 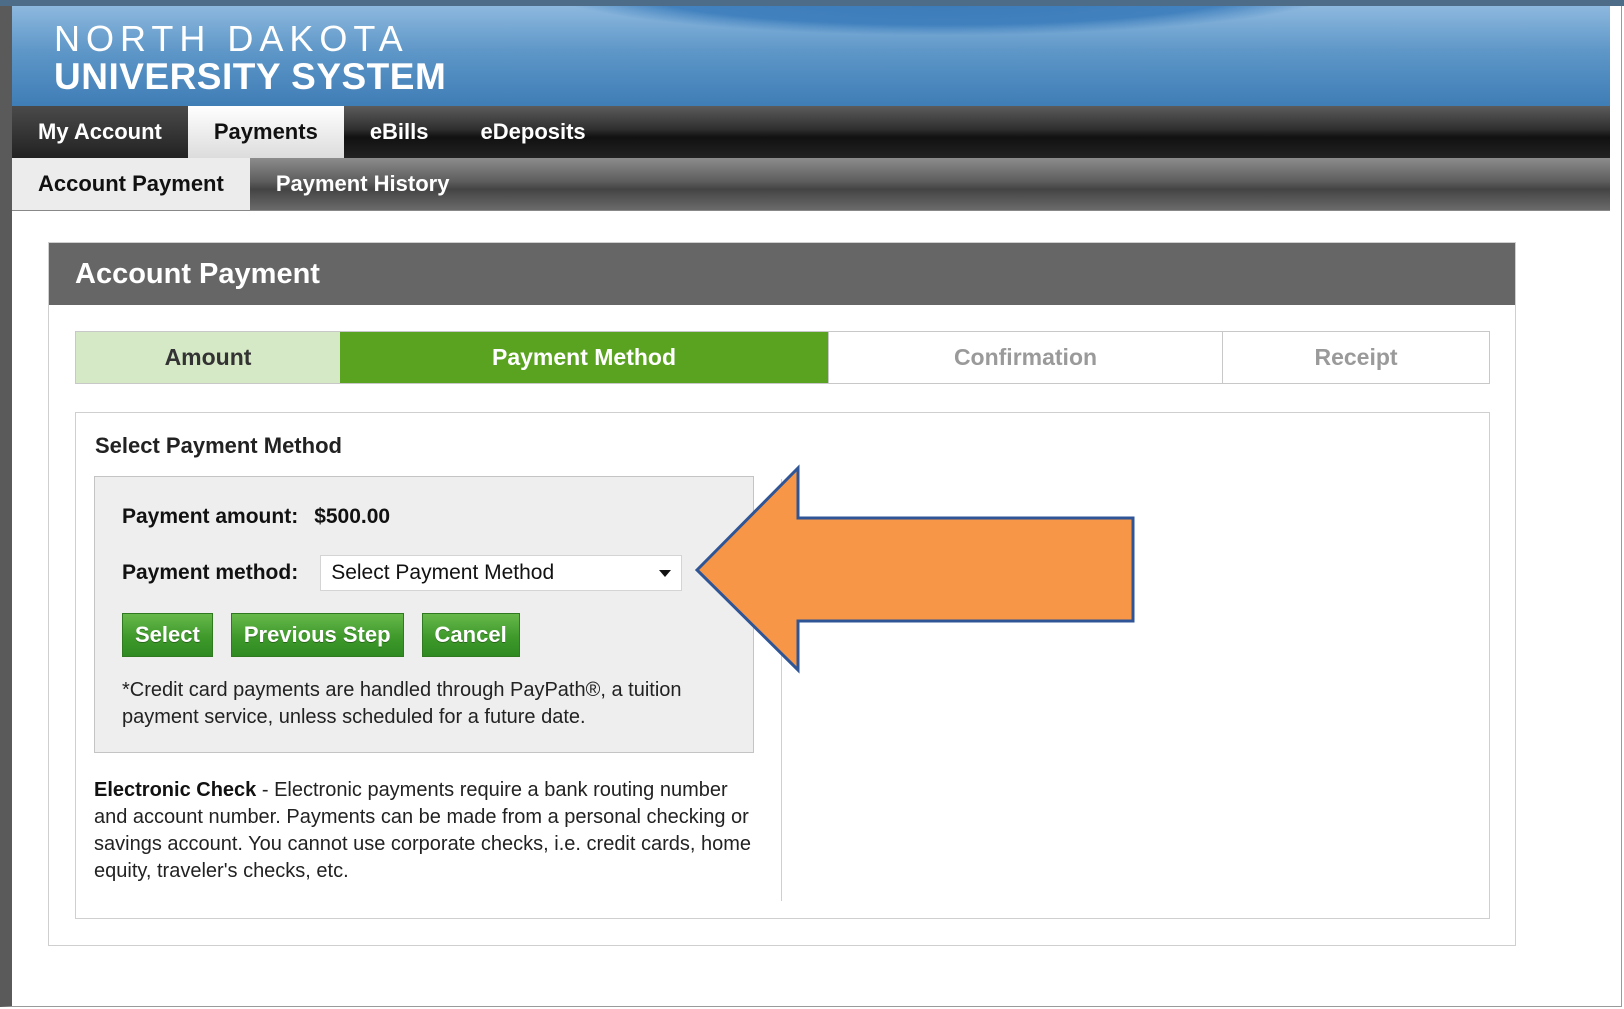 I want to click on subtab-account-payment: Account Payment, so click(x=131, y=184).